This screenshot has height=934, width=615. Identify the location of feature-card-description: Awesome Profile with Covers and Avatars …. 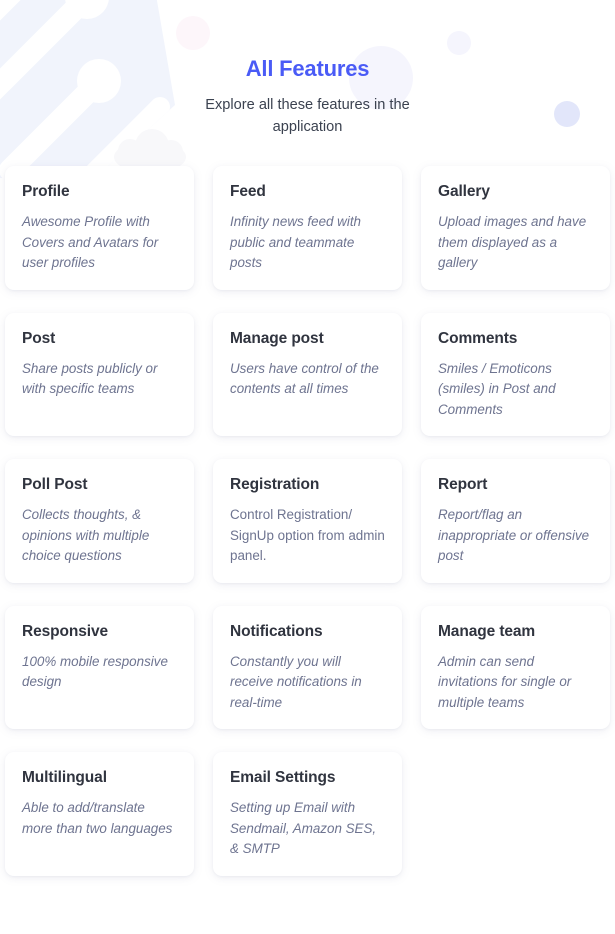
(90, 242).